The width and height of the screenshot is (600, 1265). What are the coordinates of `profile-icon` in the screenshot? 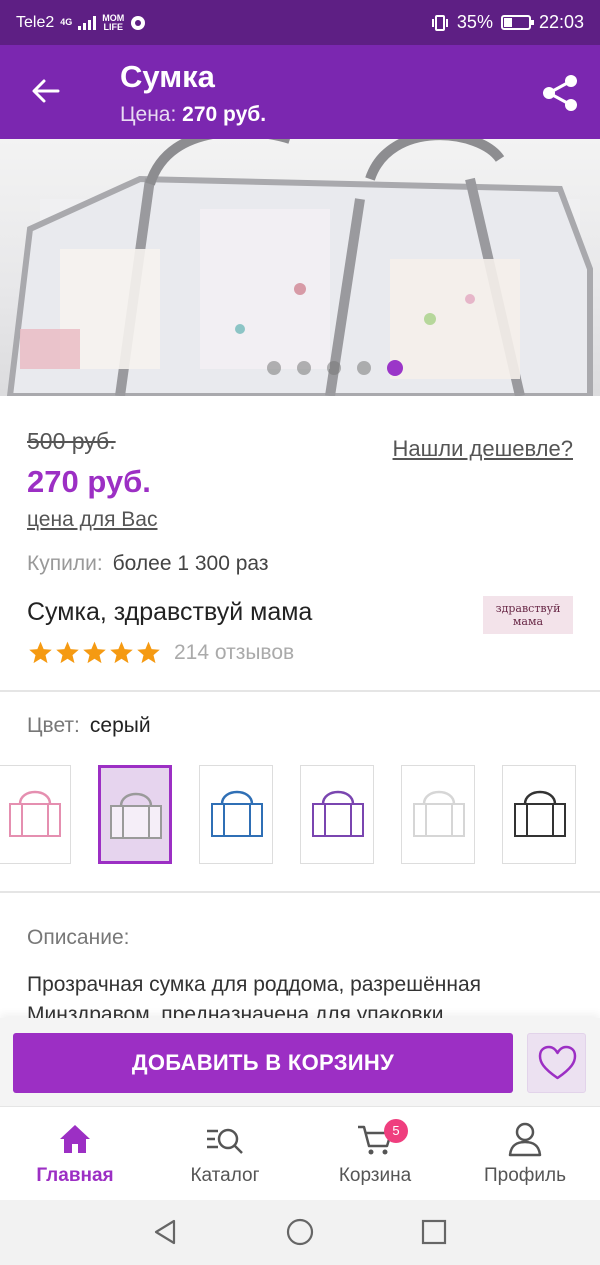 It's located at (525, 1139).